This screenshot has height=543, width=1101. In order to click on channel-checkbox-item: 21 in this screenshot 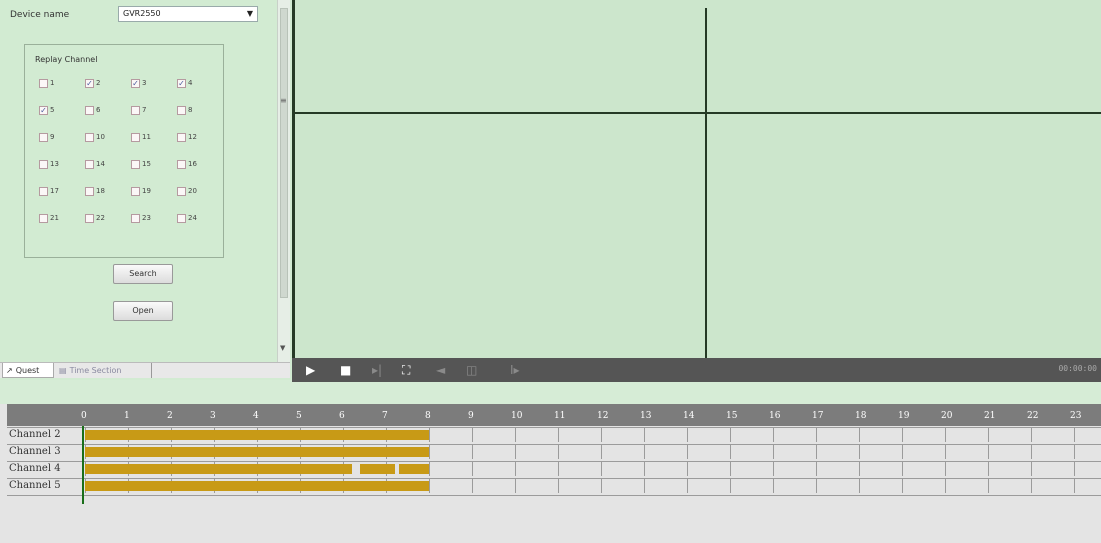, I will do `click(62, 227)`.